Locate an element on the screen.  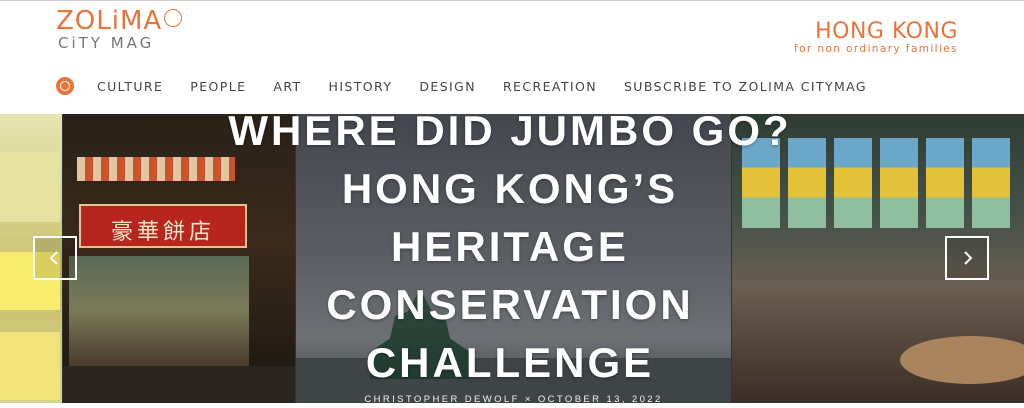
slider-prev-button is located at coordinates (55, 258).